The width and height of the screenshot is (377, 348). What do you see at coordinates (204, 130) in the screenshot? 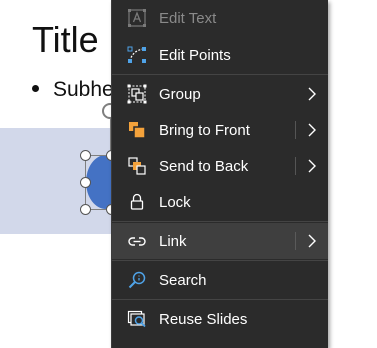
I see `menu-item-label: Bring to Front` at bounding box center [204, 130].